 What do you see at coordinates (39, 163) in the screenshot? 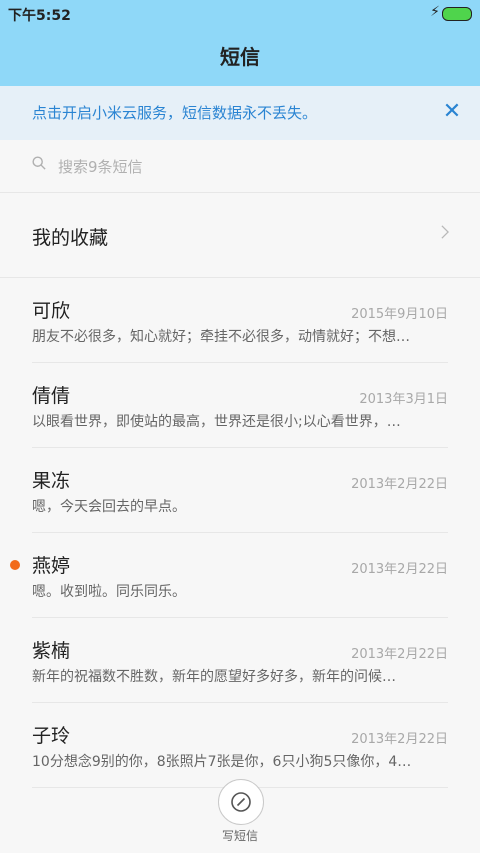
I see `search-icon` at bounding box center [39, 163].